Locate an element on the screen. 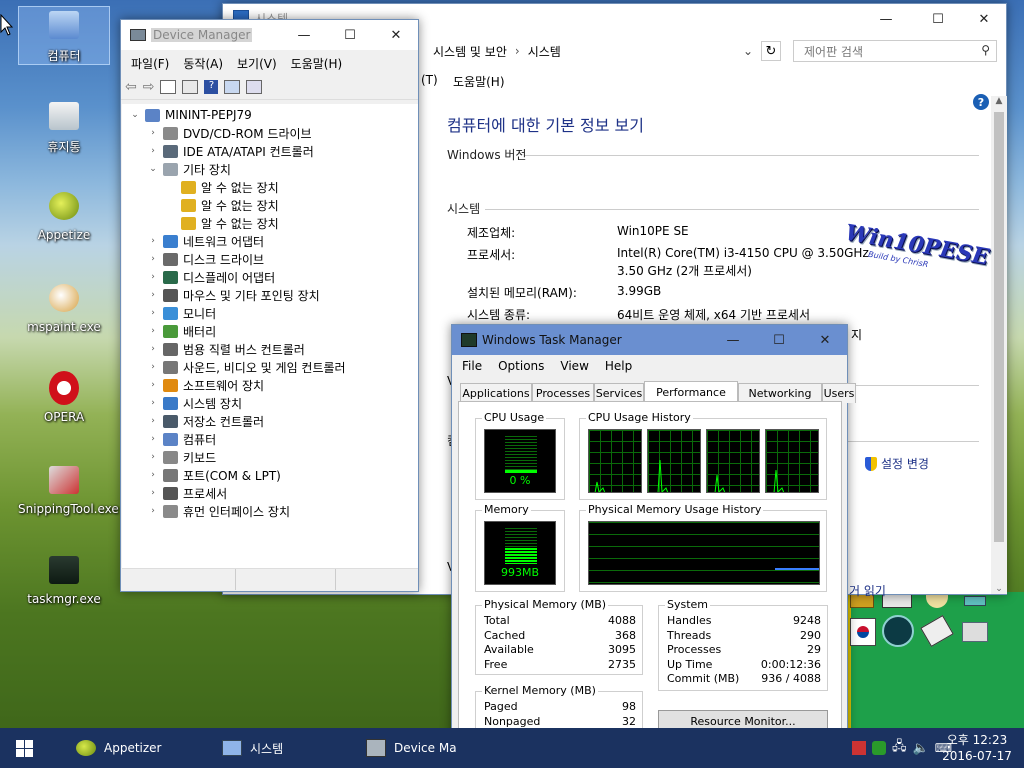 The width and height of the screenshot is (1024, 768). desktop-icon-paint: mspaint.exe is located at coordinates (64, 307).